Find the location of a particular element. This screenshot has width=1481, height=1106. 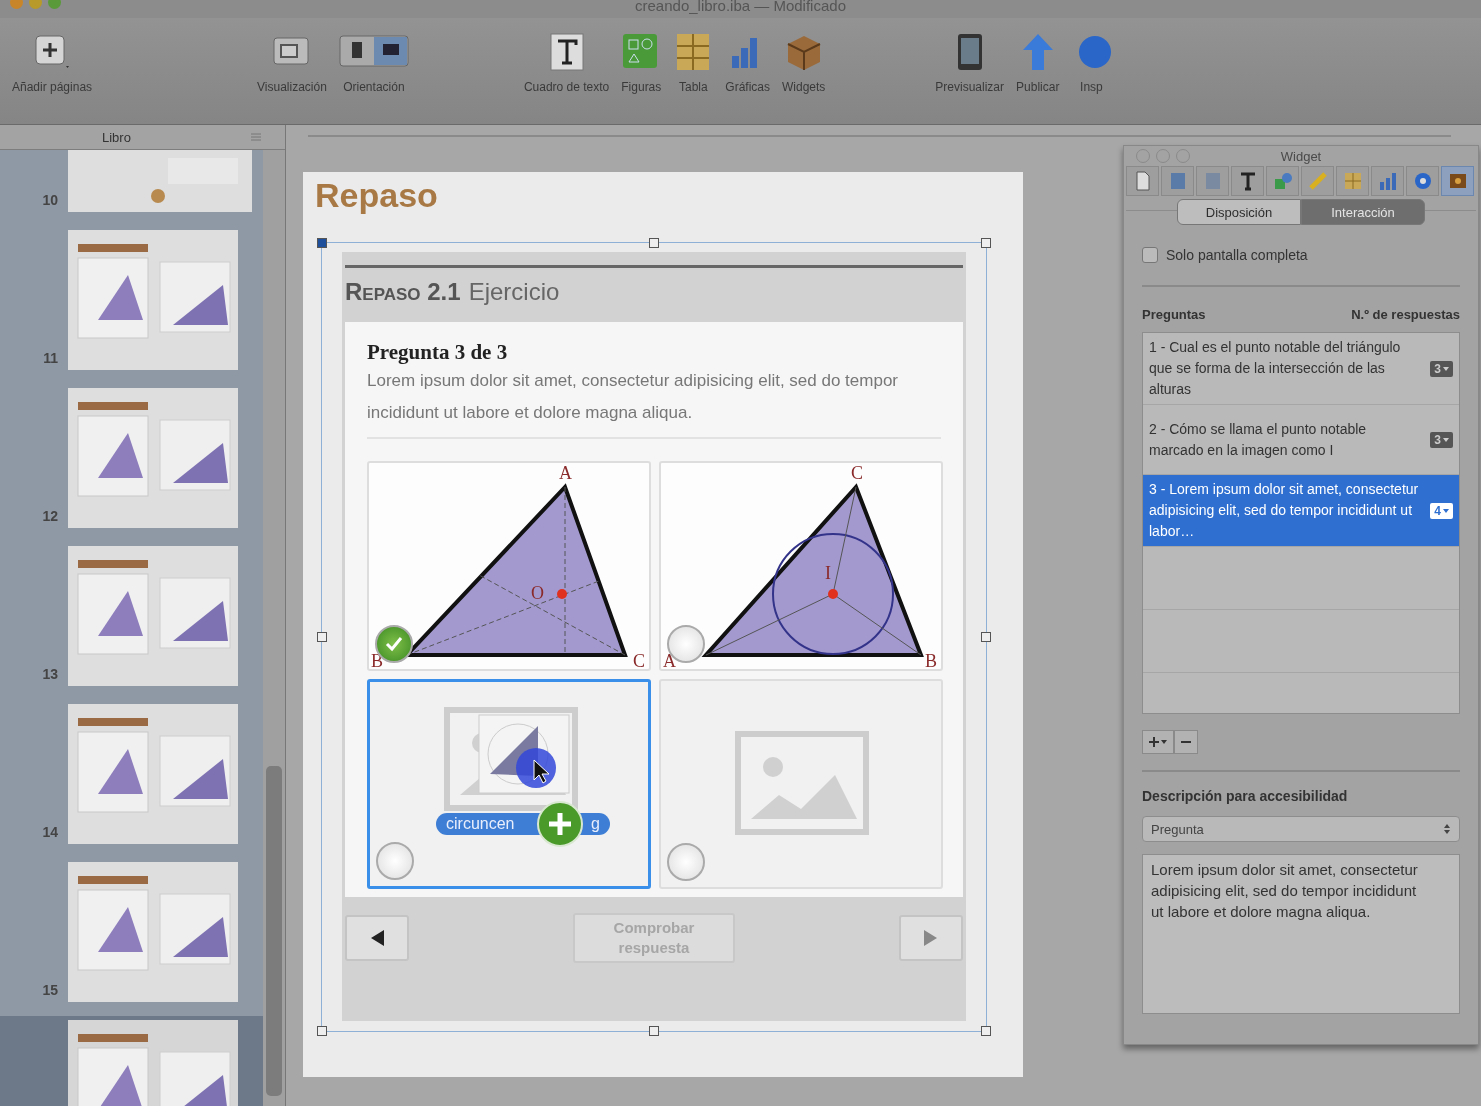

page-number: 15 is located at coordinates (49, 991).